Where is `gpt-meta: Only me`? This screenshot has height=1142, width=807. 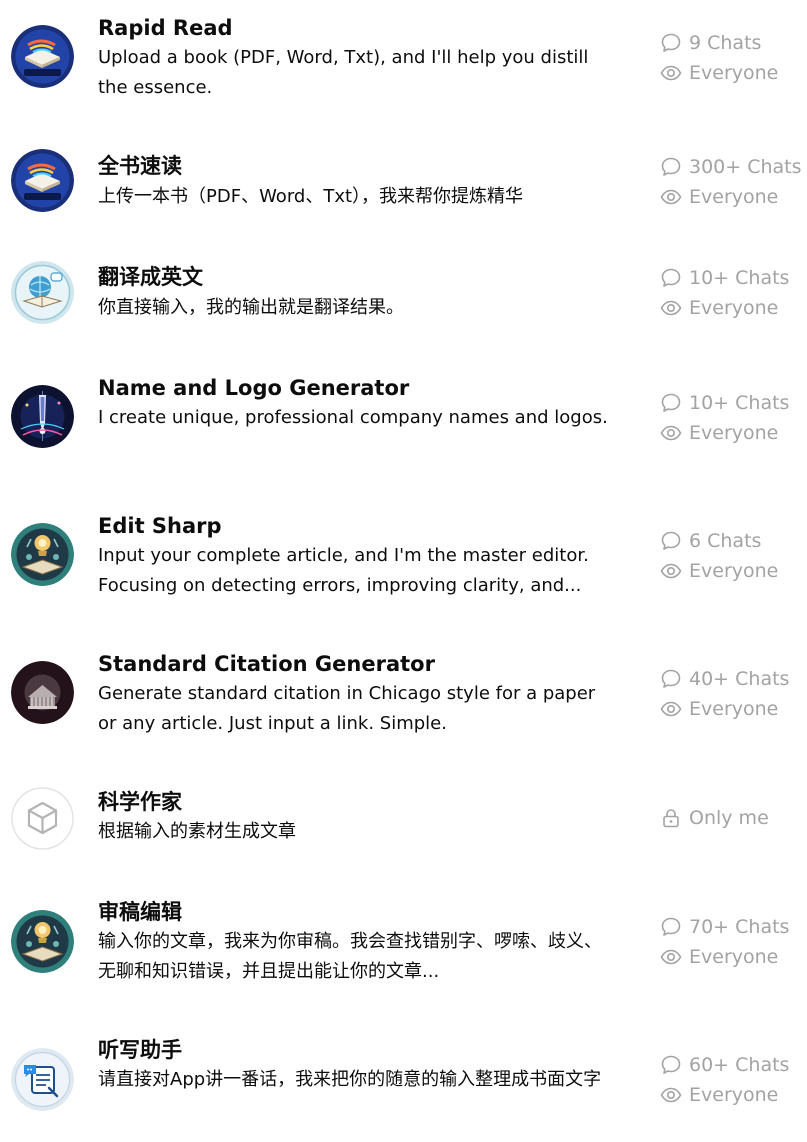 gpt-meta: Only me is located at coordinates (714, 818).